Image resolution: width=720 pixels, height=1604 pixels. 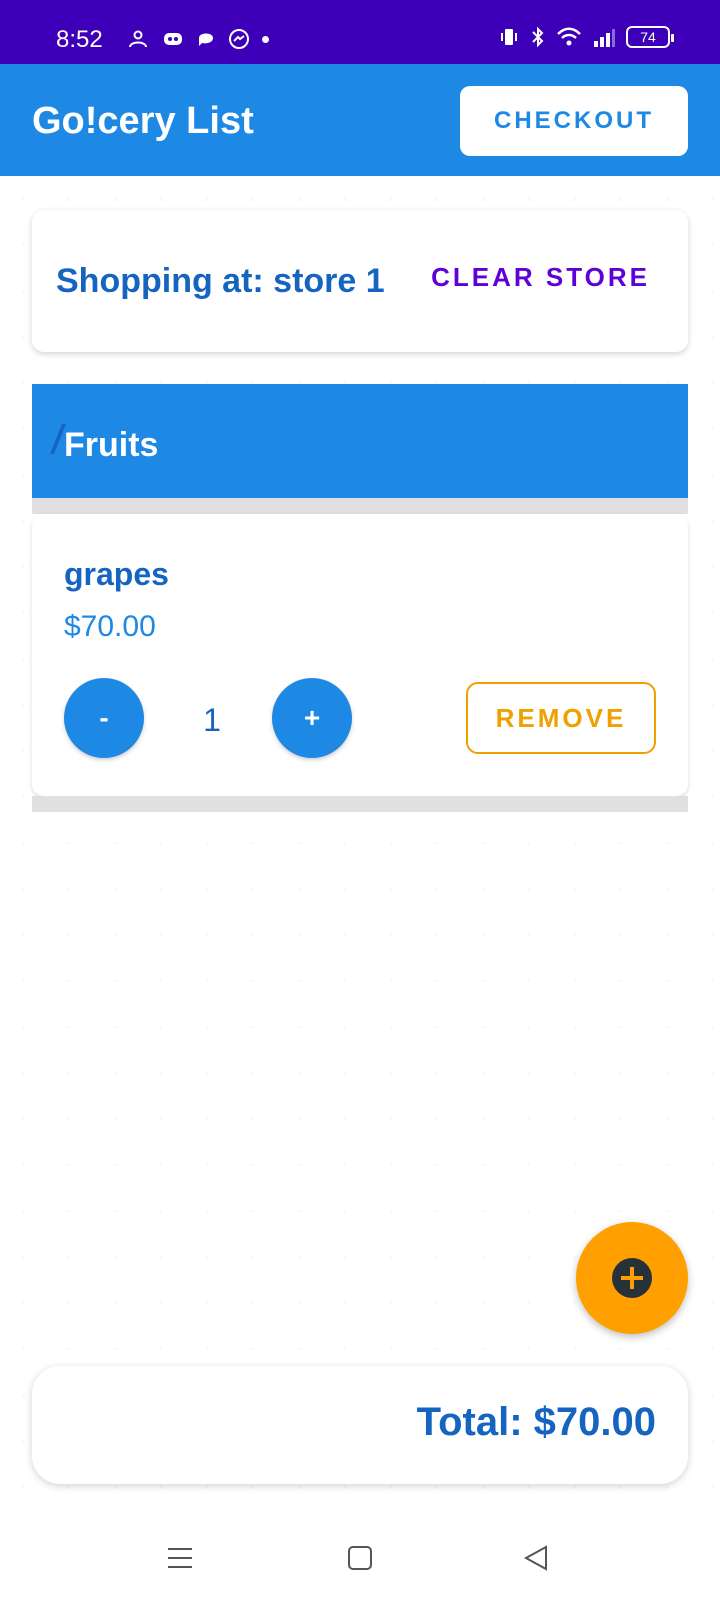 I want to click on item-name: grapes, so click(x=116, y=574).